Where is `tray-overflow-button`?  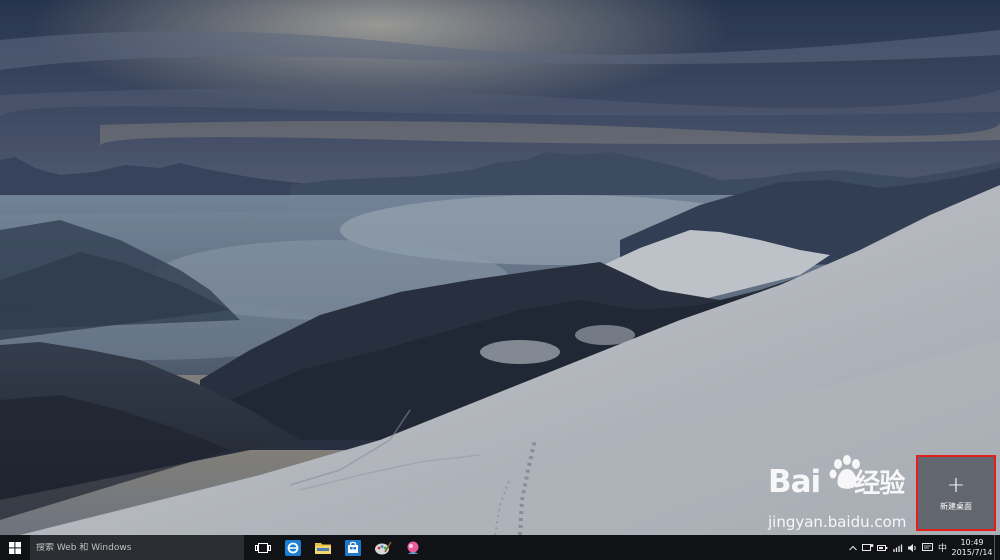
tray-overflow-button is located at coordinates (852, 547).